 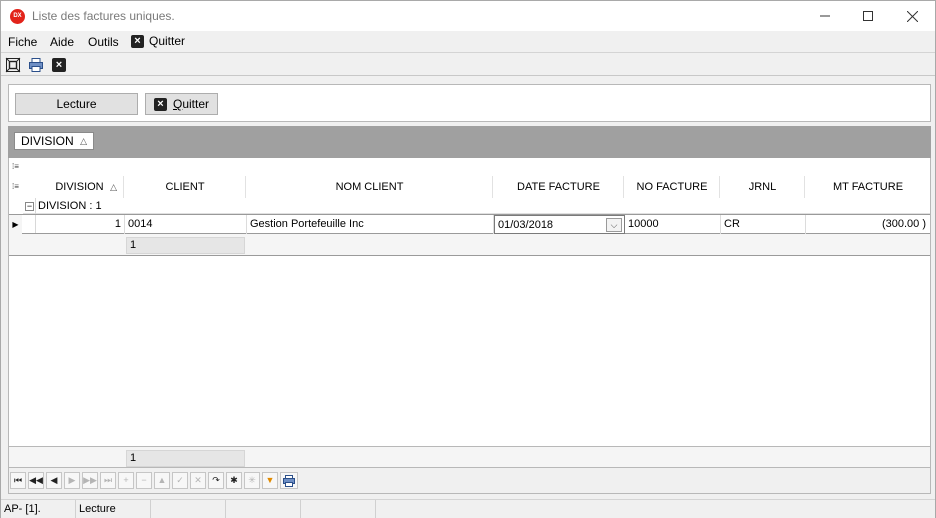 I want to click on status-bar: AP- [1]. Lecture, so click(x=468, y=508).